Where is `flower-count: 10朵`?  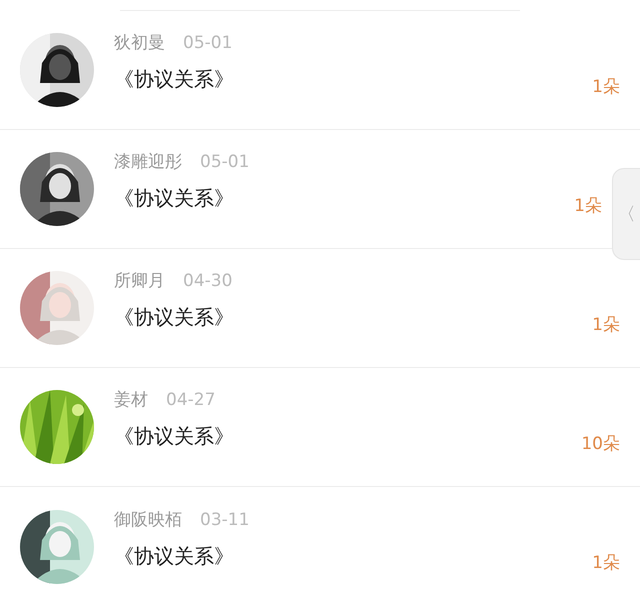
flower-count: 10朵 is located at coordinates (600, 443).